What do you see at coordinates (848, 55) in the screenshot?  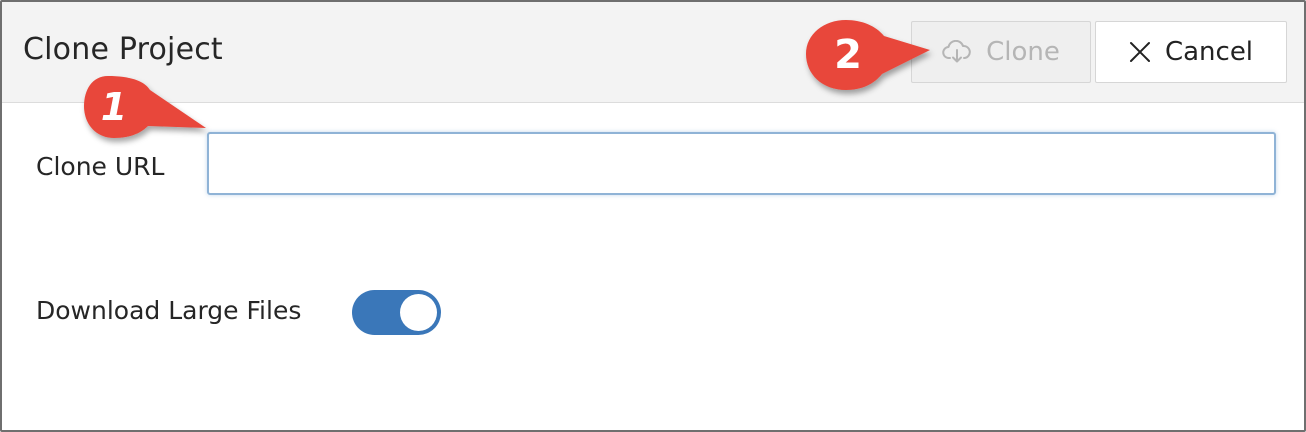 I see `callout-number-2: 2` at bounding box center [848, 55].